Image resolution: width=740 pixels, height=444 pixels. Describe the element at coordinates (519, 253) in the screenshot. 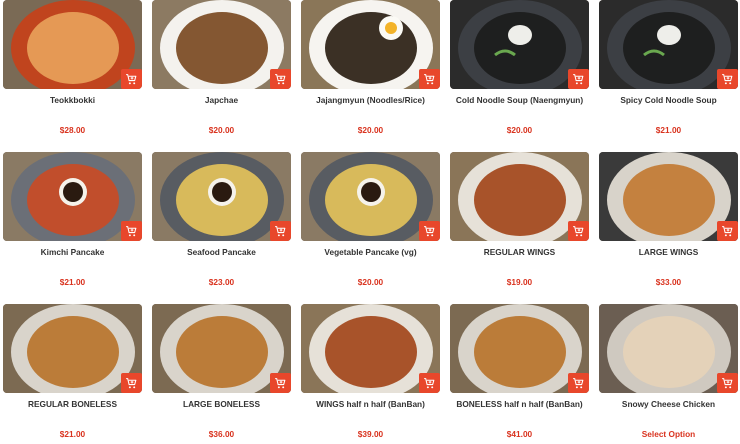

I see `menu-item-name: REGULAR WINGS` at that location.